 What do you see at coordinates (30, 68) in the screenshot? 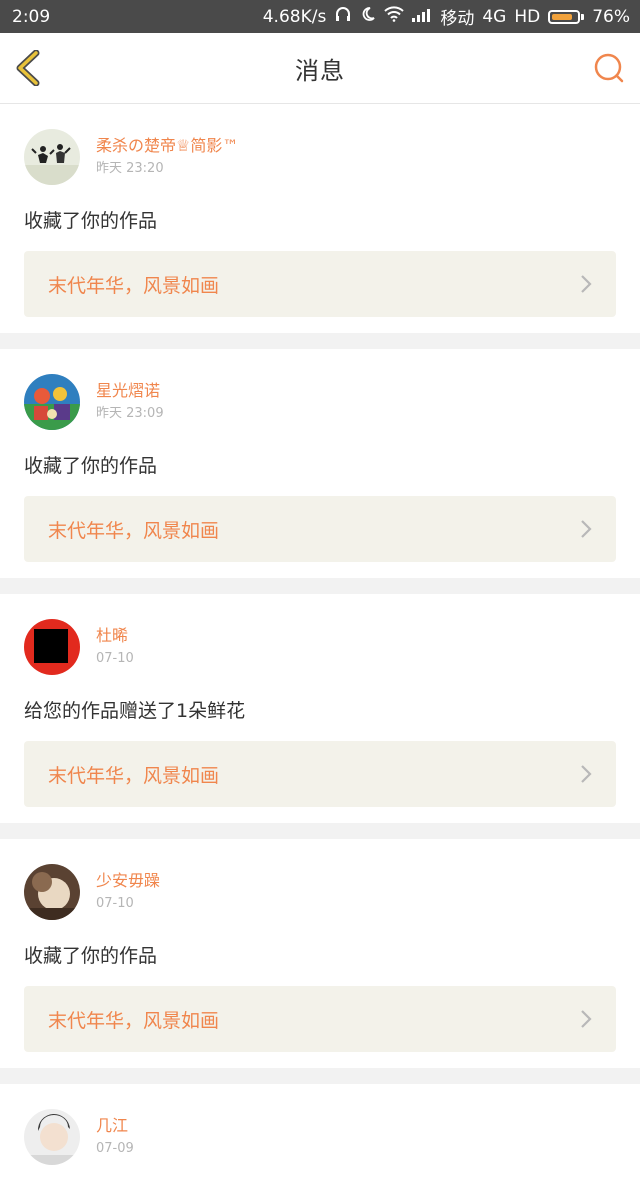
I see `back-arrow-icon` at bounding box center [30, 68].